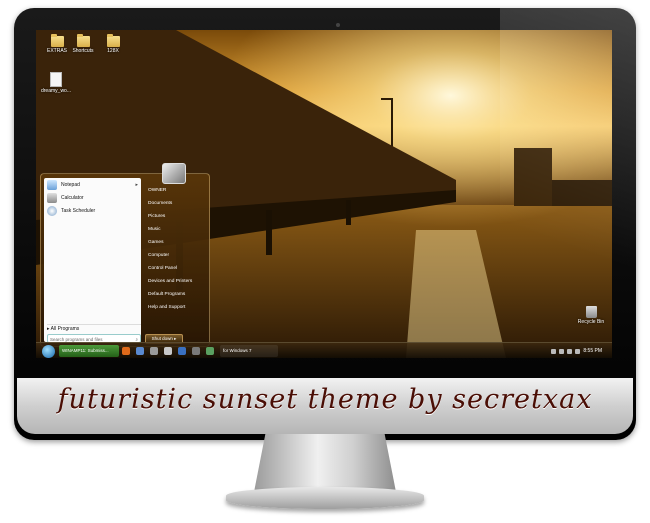  I want to click on explorer-icon, so click(168, 351).